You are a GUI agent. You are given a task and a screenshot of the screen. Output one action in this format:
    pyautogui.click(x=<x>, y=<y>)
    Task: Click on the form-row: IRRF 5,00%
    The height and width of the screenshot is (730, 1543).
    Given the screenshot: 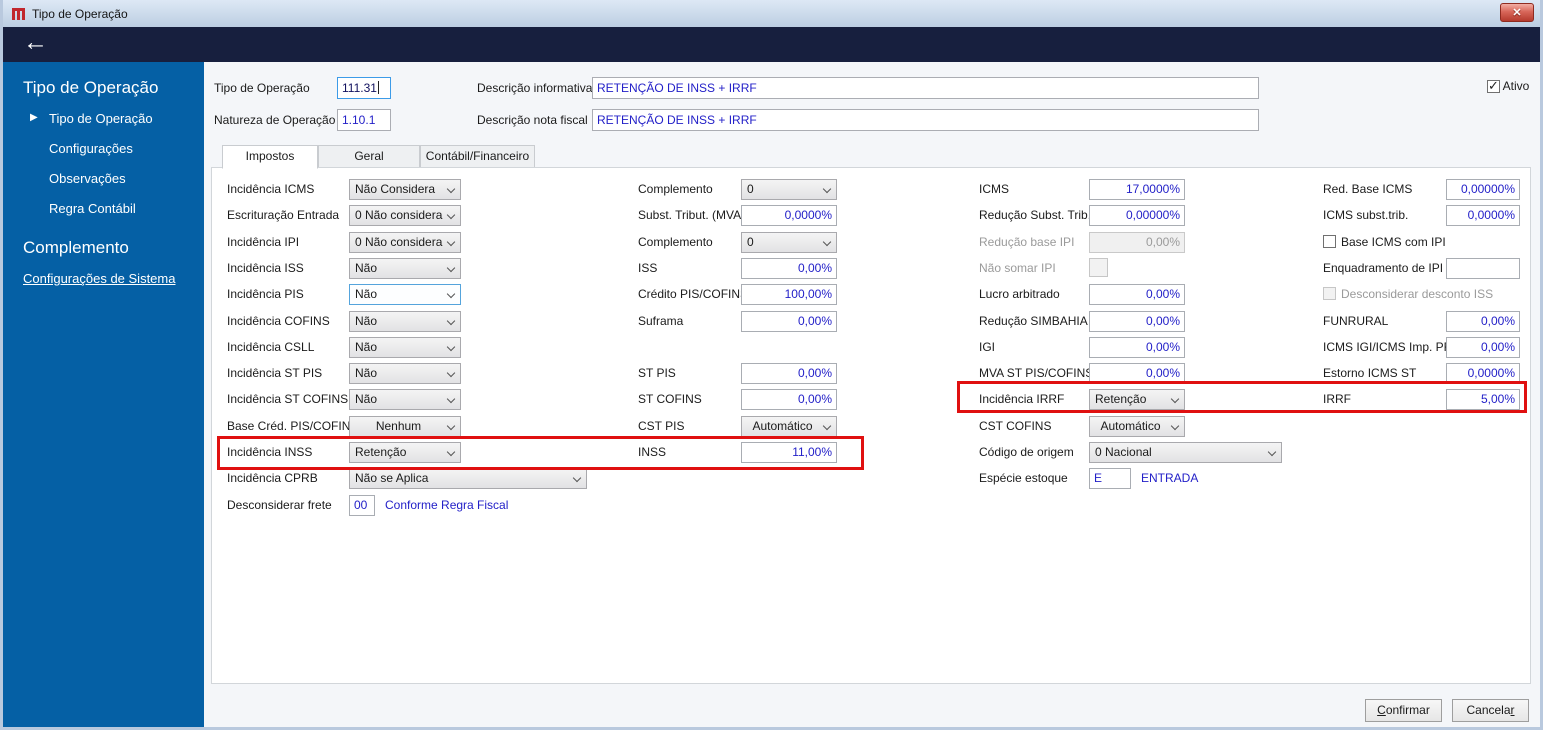 What is the action you would take?
    pyautogui.click(x=871, y=401)
    